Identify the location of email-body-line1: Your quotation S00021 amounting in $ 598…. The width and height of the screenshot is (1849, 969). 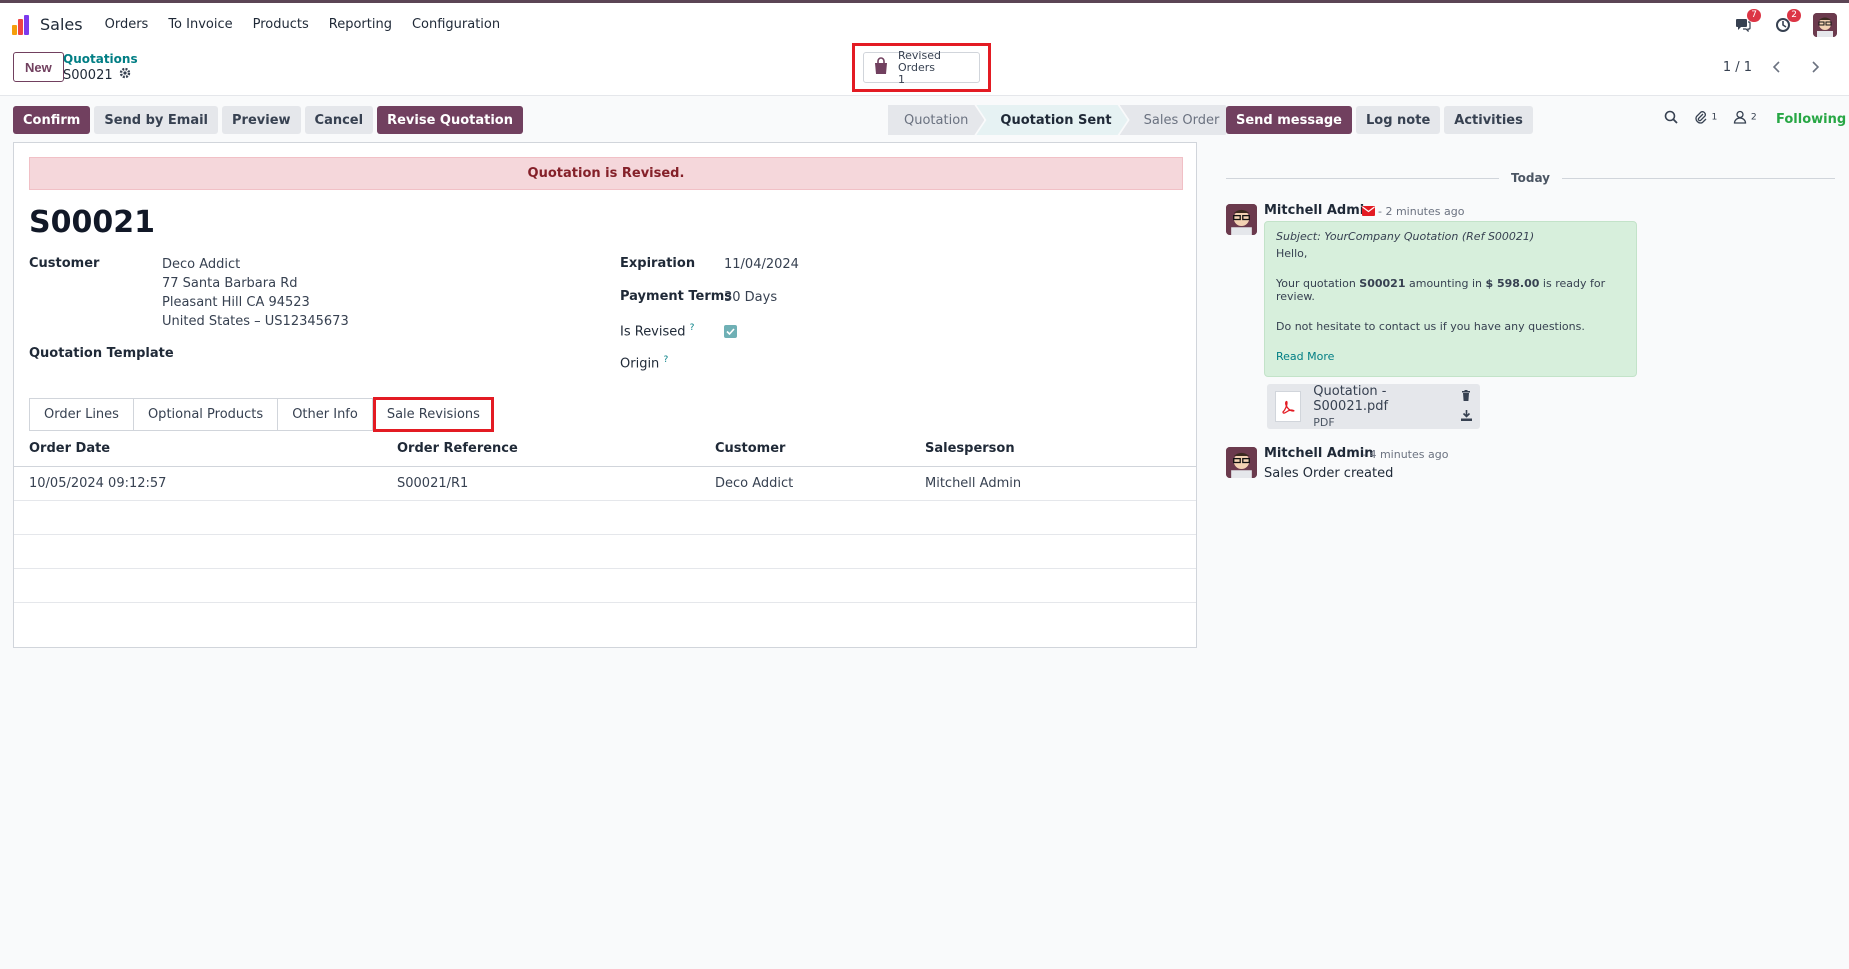
(1441, 290).